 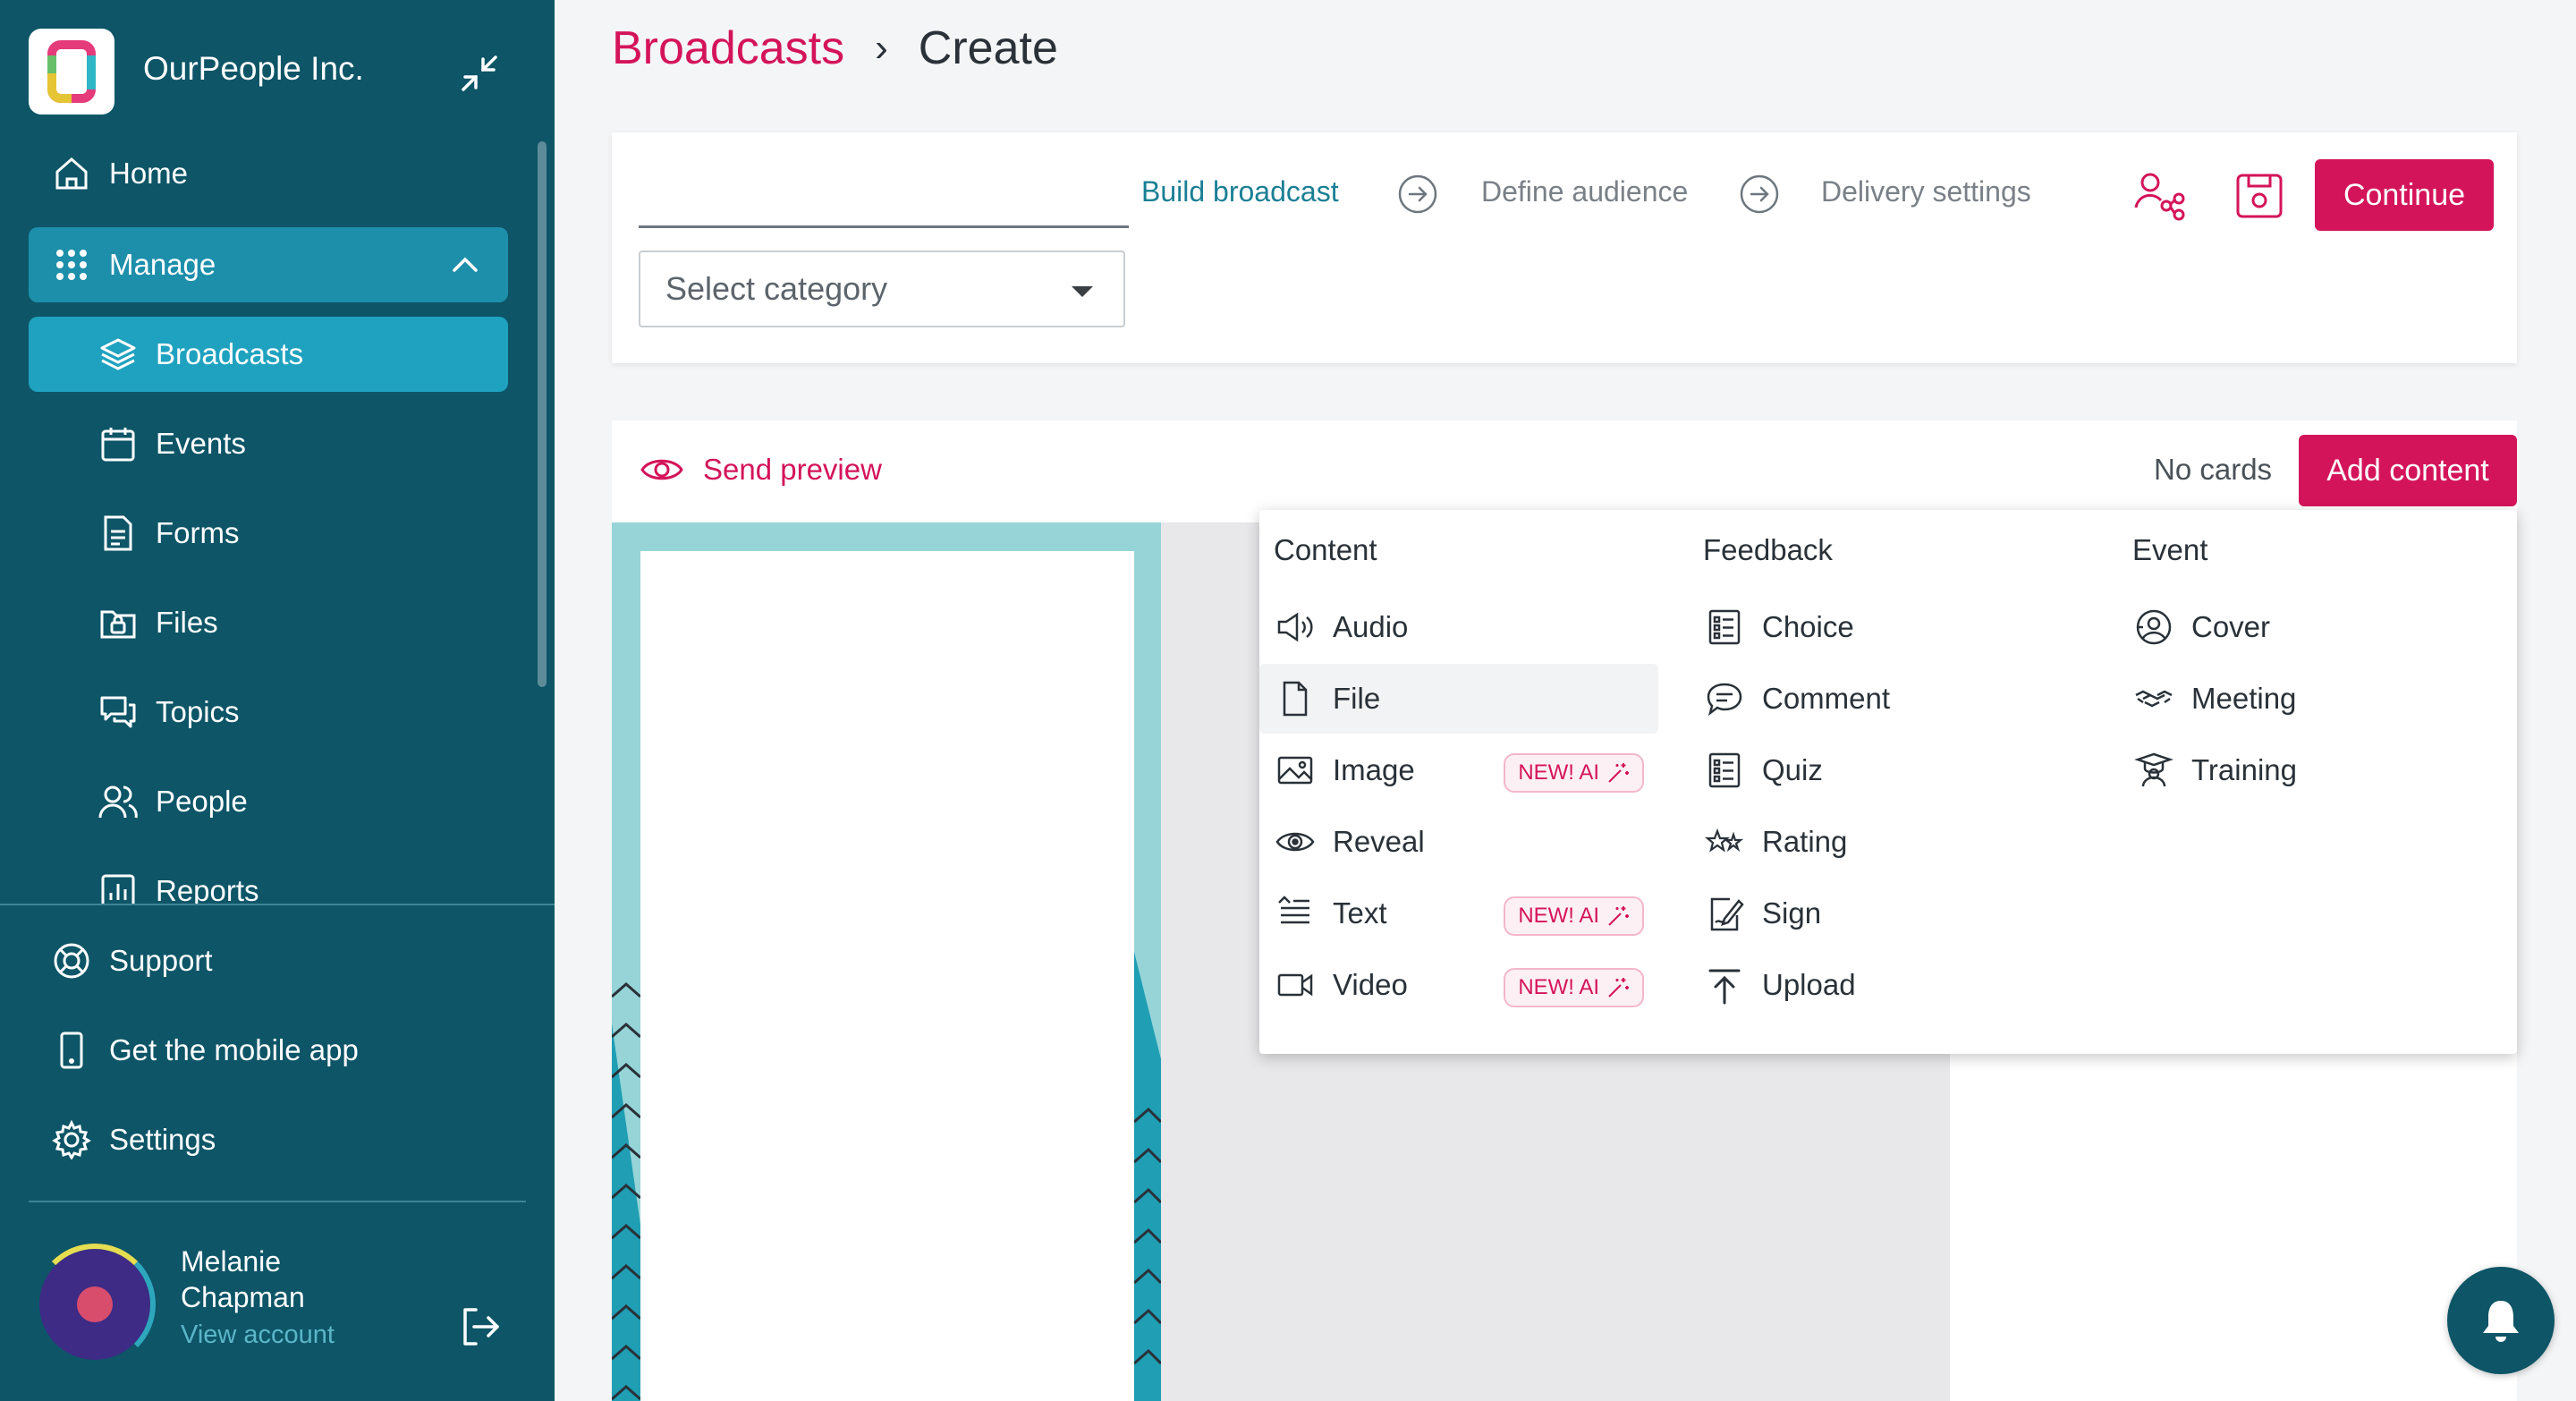 I want to click on step-delivery-settings: Delivery settings, so click(x=1926, y=191).